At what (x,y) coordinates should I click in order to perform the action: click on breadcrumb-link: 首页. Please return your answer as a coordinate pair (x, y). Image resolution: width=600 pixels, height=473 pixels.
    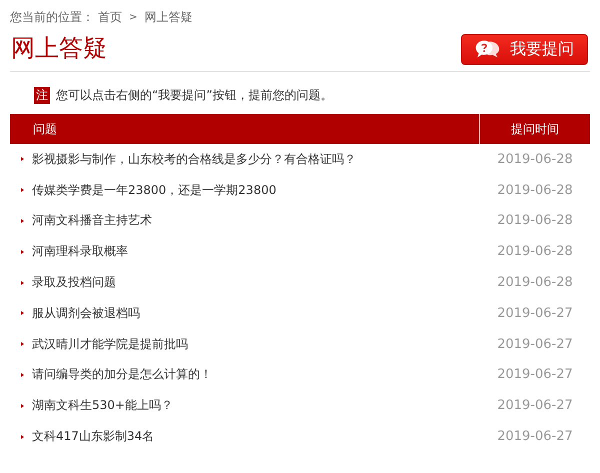
    Looking at the image, I should click on (110, 17).